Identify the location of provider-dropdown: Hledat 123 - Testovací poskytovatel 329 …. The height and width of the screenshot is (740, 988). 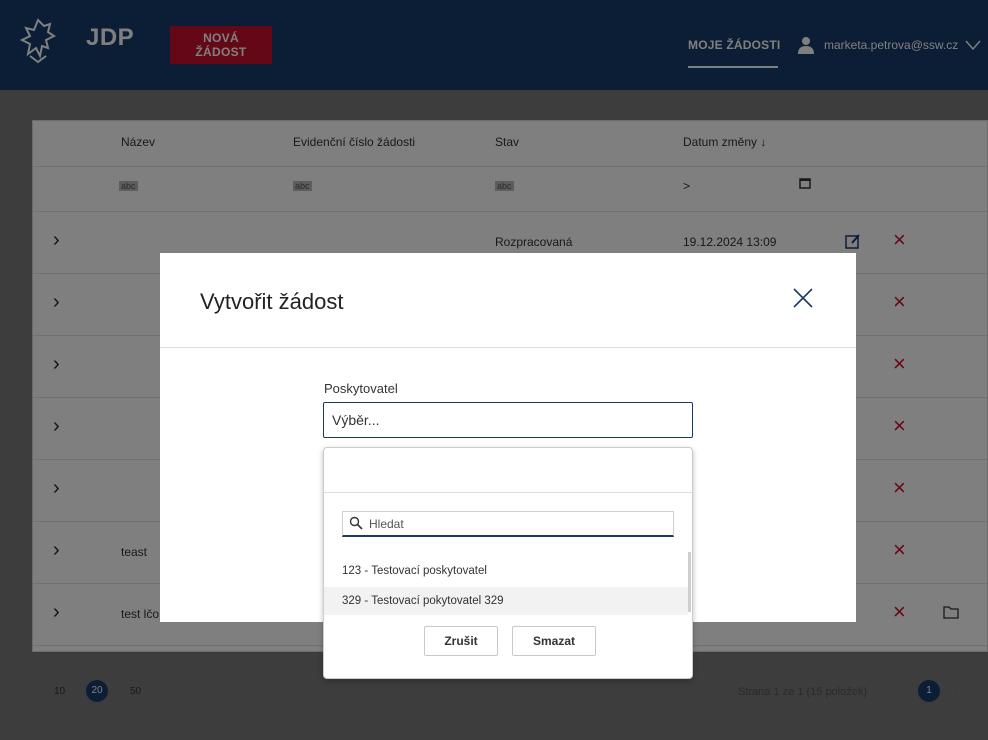
(508, 563).